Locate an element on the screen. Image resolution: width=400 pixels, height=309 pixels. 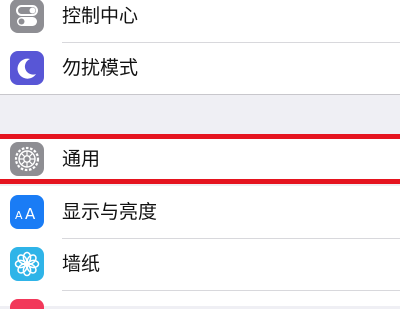
gear-icon is located at coordinates (27, 159).